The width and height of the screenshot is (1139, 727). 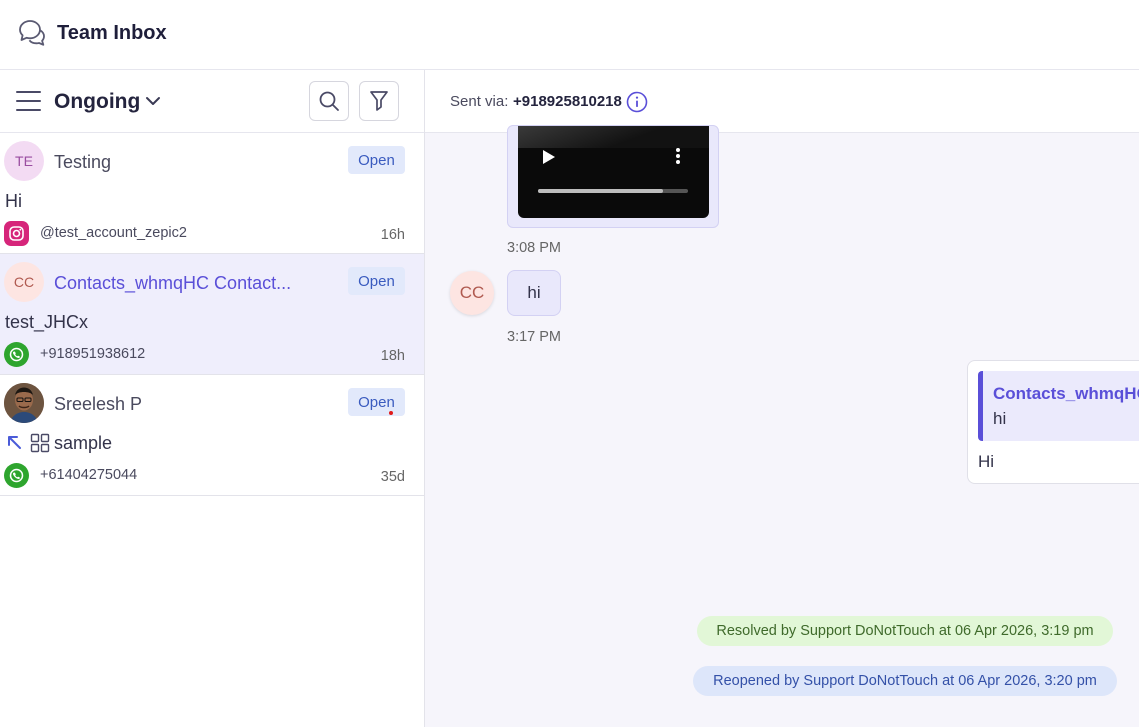 I want to click on last-activity-time: 16h, so click(x=392, y=235).